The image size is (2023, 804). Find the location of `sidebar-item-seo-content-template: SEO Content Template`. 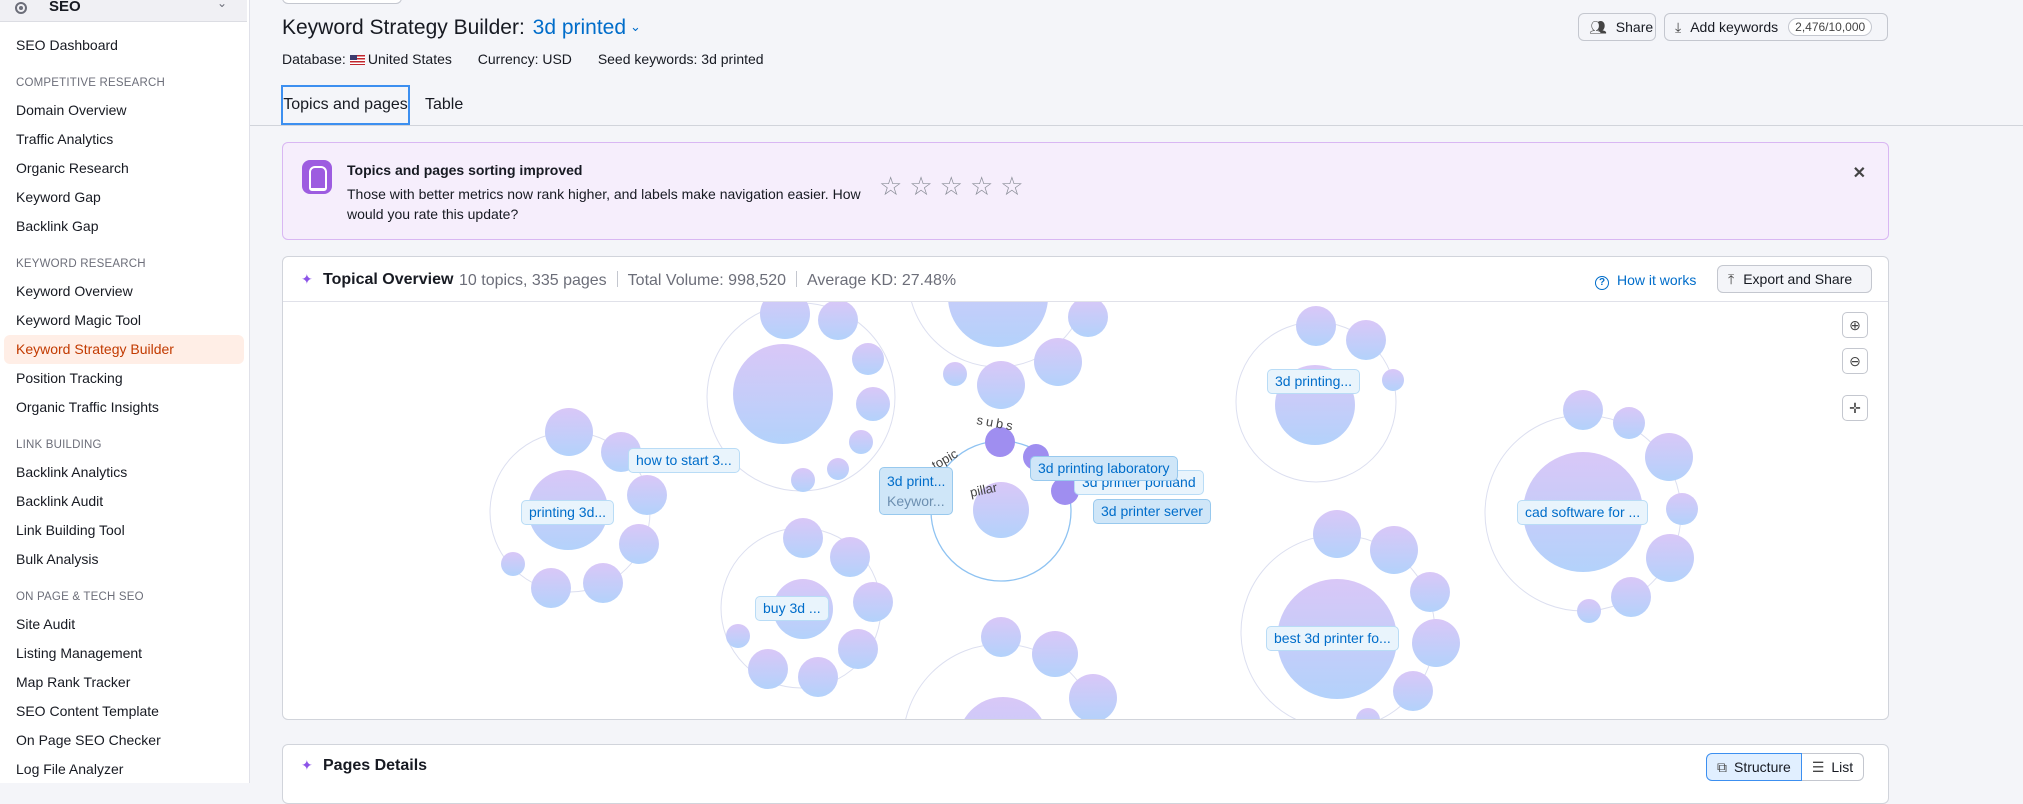

sidebar-item-seo-content-template: SEO Content Template is located at coordinates (87, 711).